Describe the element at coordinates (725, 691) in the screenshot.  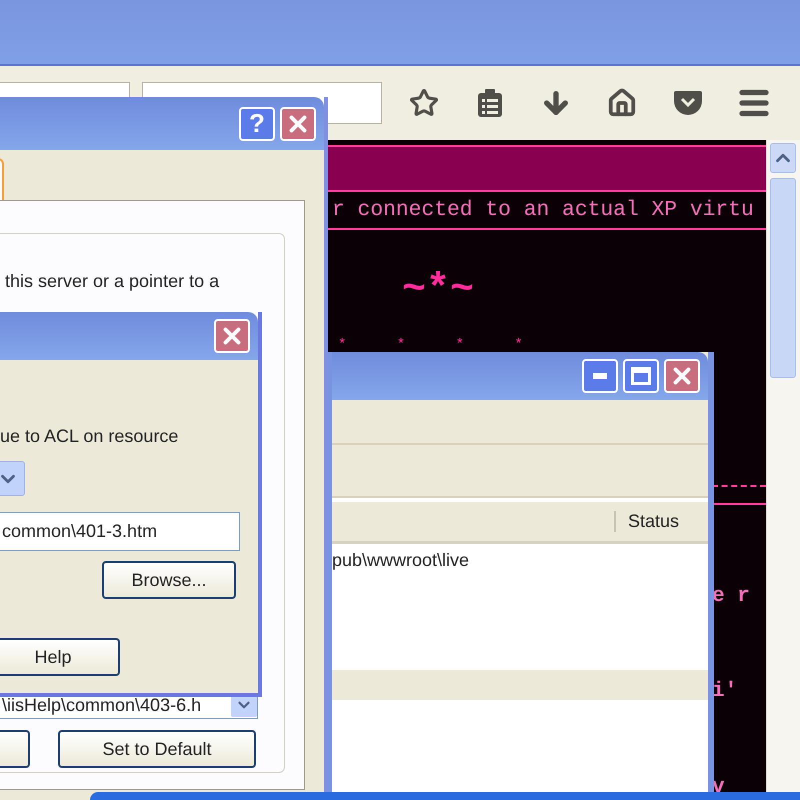
I see `page-text: i'` at that location.